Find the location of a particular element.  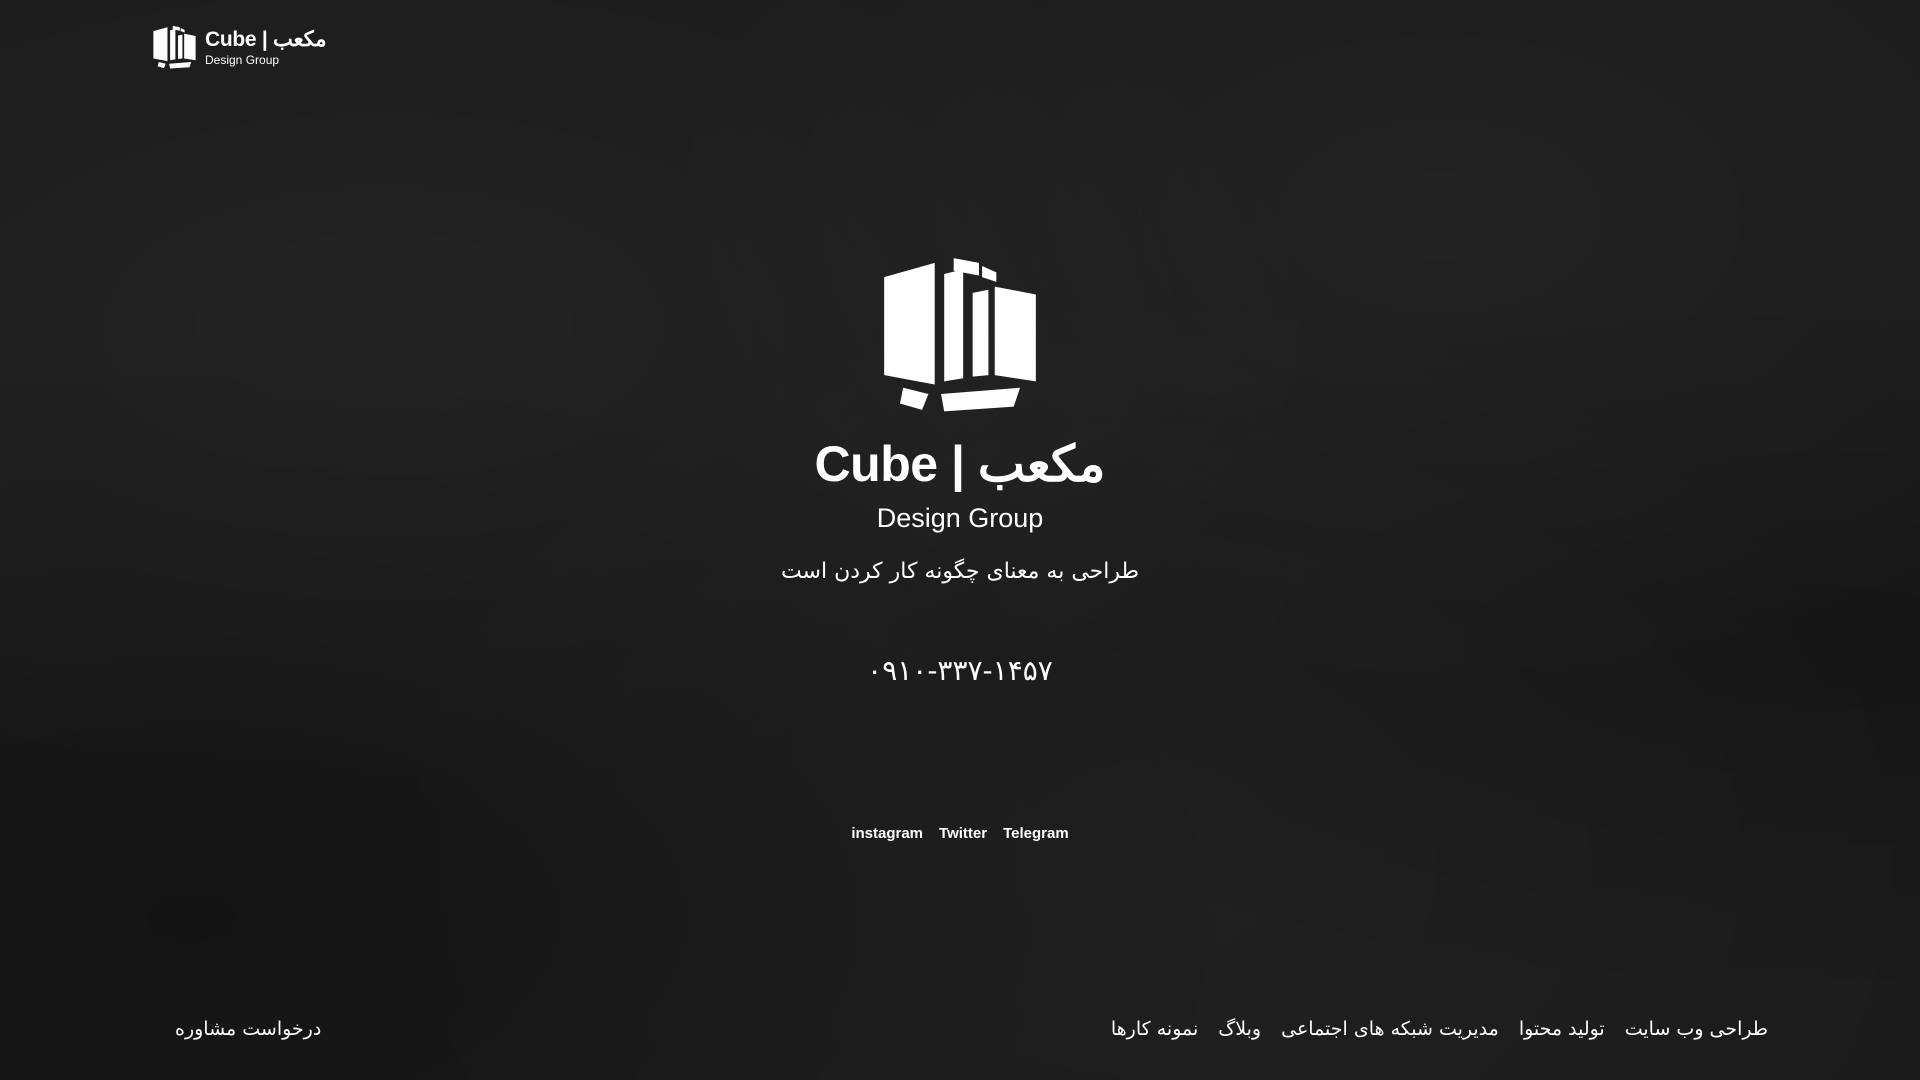

consultation-request-link: درخواست مشاوره is located at coordinates (248, 1029).